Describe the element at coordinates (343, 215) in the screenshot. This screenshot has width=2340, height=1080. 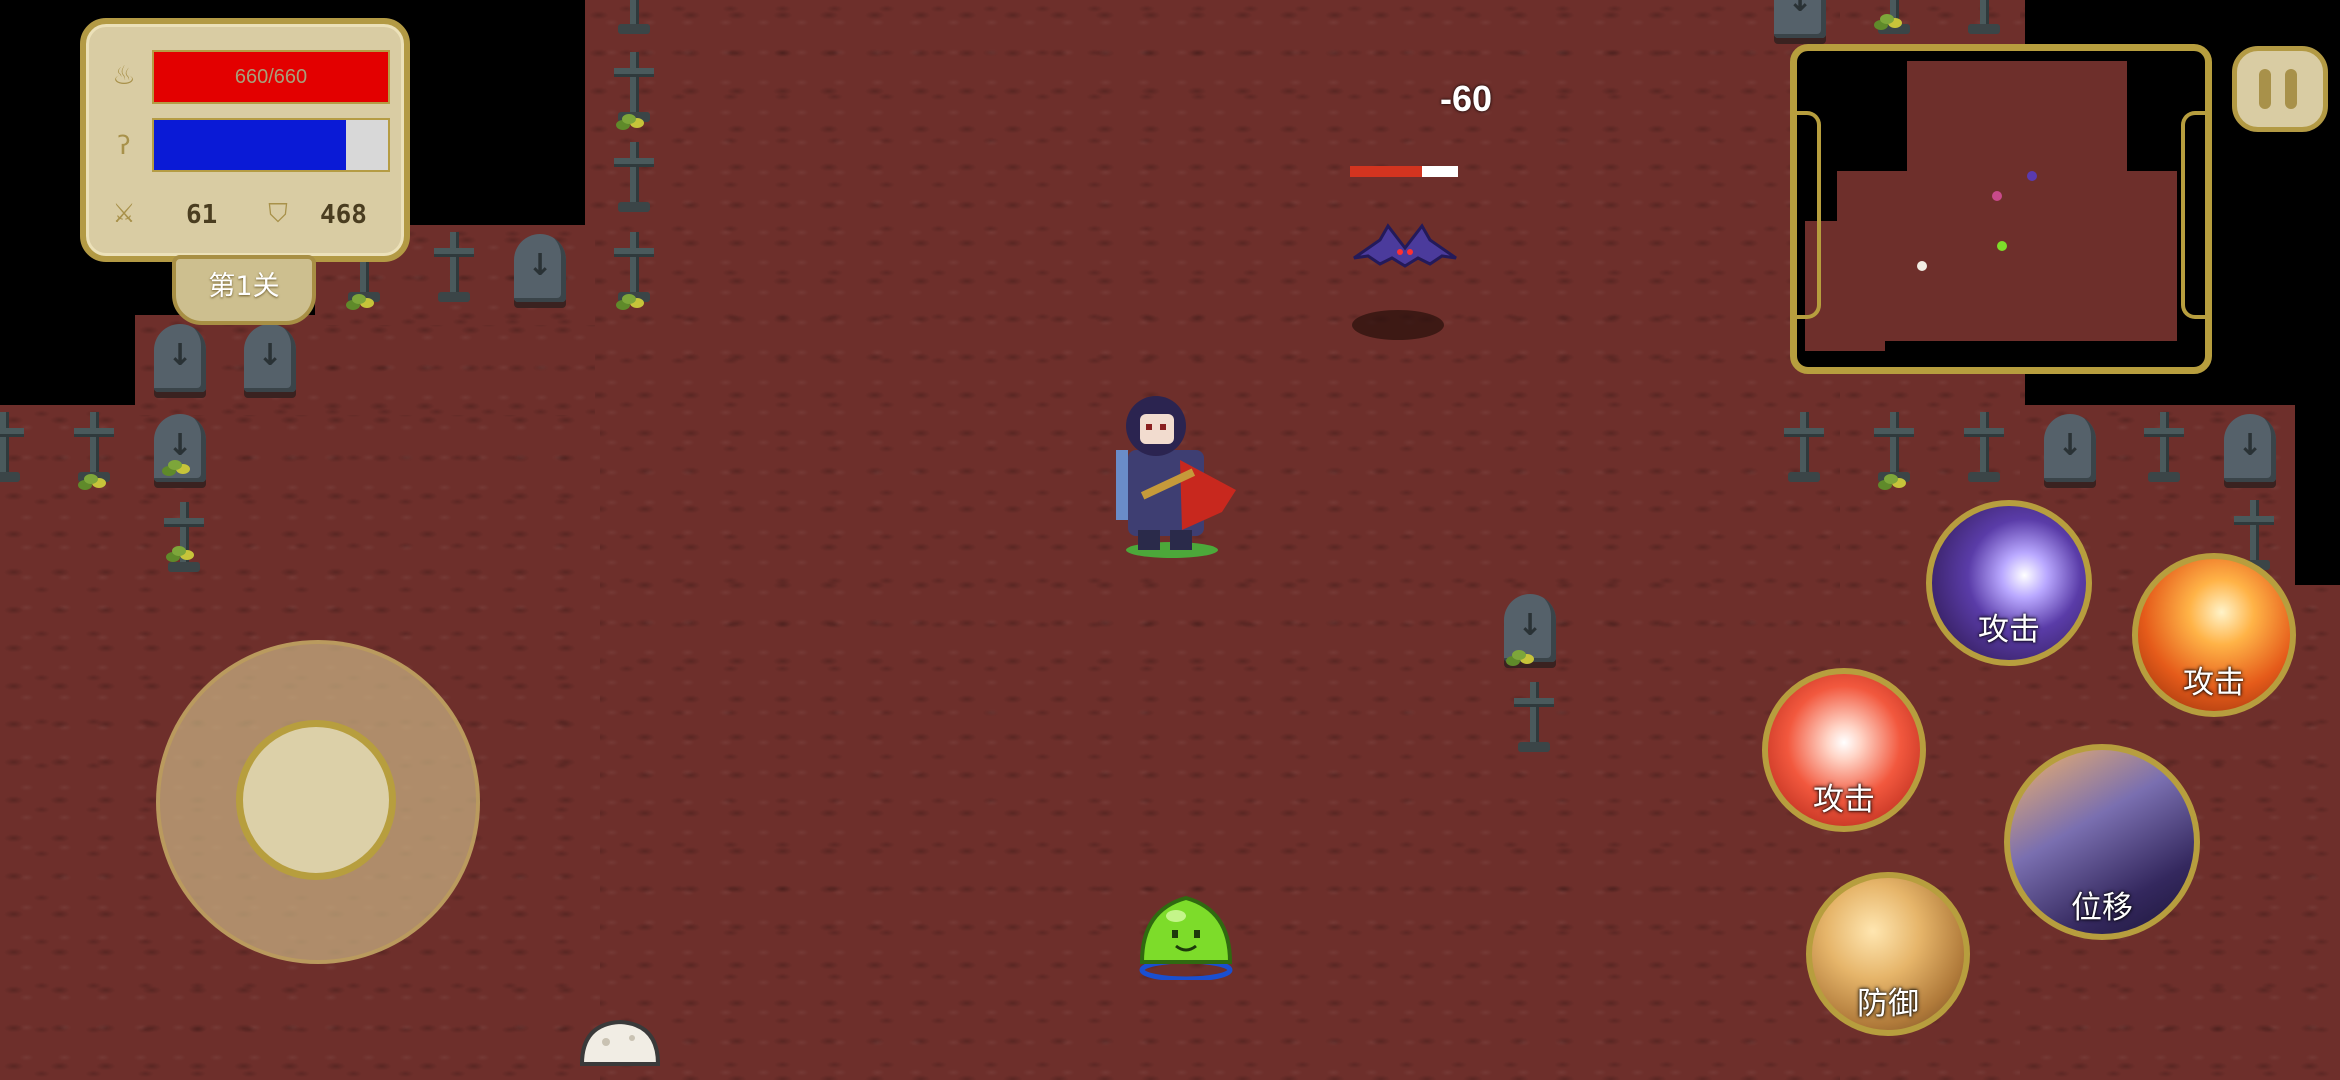
I see `defense-value: 468` at that location.